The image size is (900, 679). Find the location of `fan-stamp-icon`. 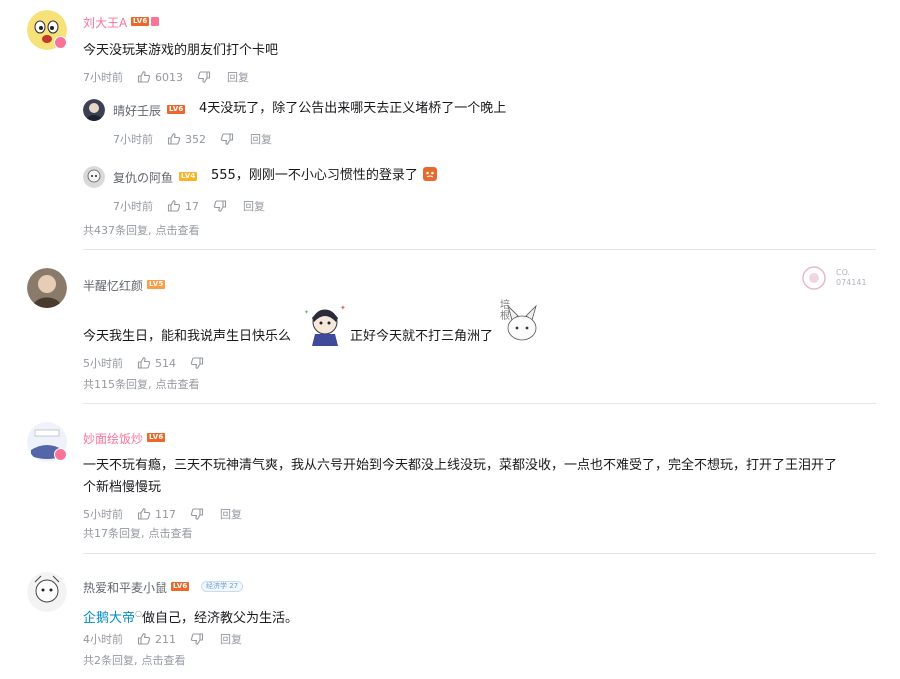

fan-stamp-icon is located at coordinates (814, 278).